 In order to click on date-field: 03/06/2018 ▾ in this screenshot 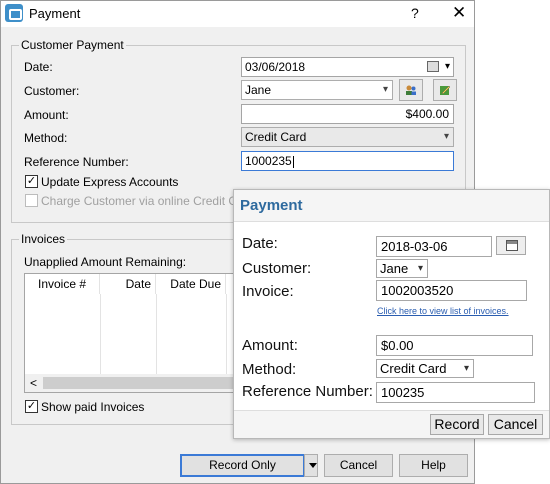, I will do `click(347, 67)`.